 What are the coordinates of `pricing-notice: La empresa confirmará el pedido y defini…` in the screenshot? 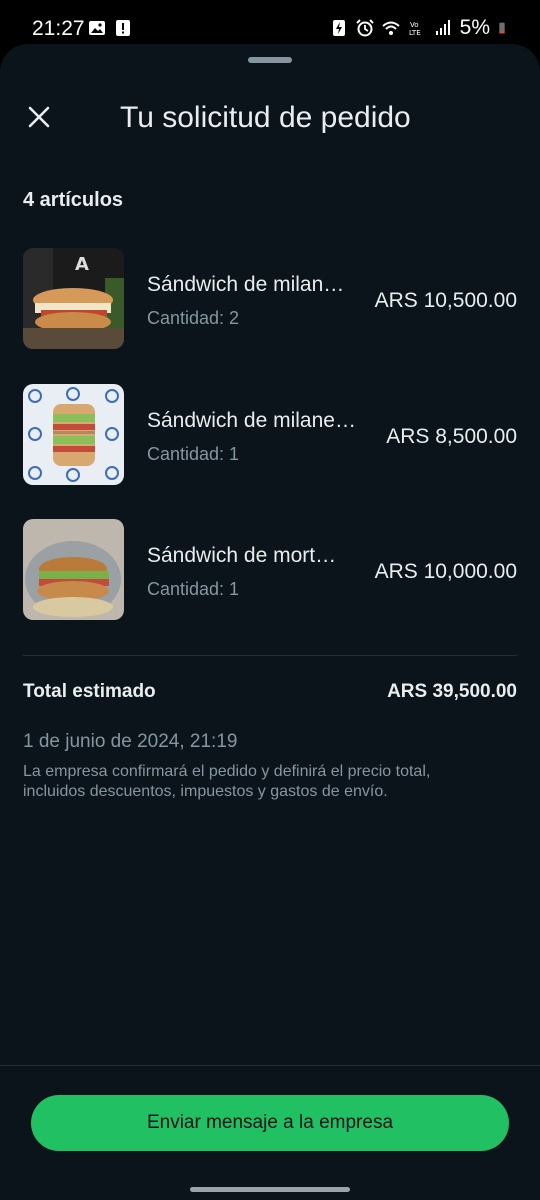 It's located at (227, 781).